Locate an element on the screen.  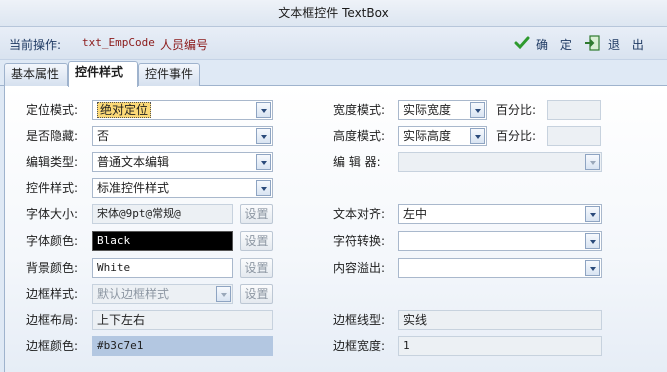
control-style-label: 控件样式: is located at coordinates (52, 188).